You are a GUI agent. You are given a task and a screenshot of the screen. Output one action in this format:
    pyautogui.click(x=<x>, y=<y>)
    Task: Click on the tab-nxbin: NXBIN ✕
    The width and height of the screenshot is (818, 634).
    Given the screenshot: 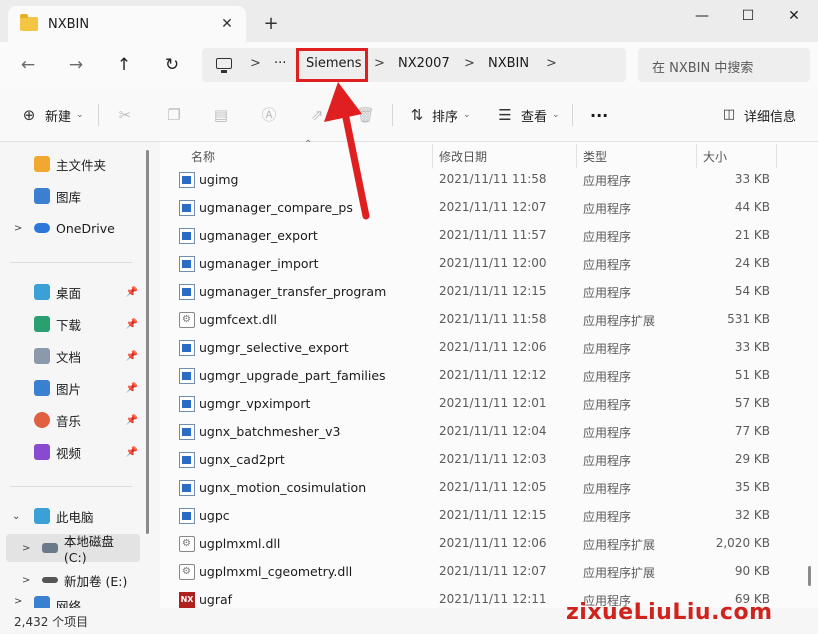 What is the action you would take?
    pyautogui.click(x=127, y=24)
    